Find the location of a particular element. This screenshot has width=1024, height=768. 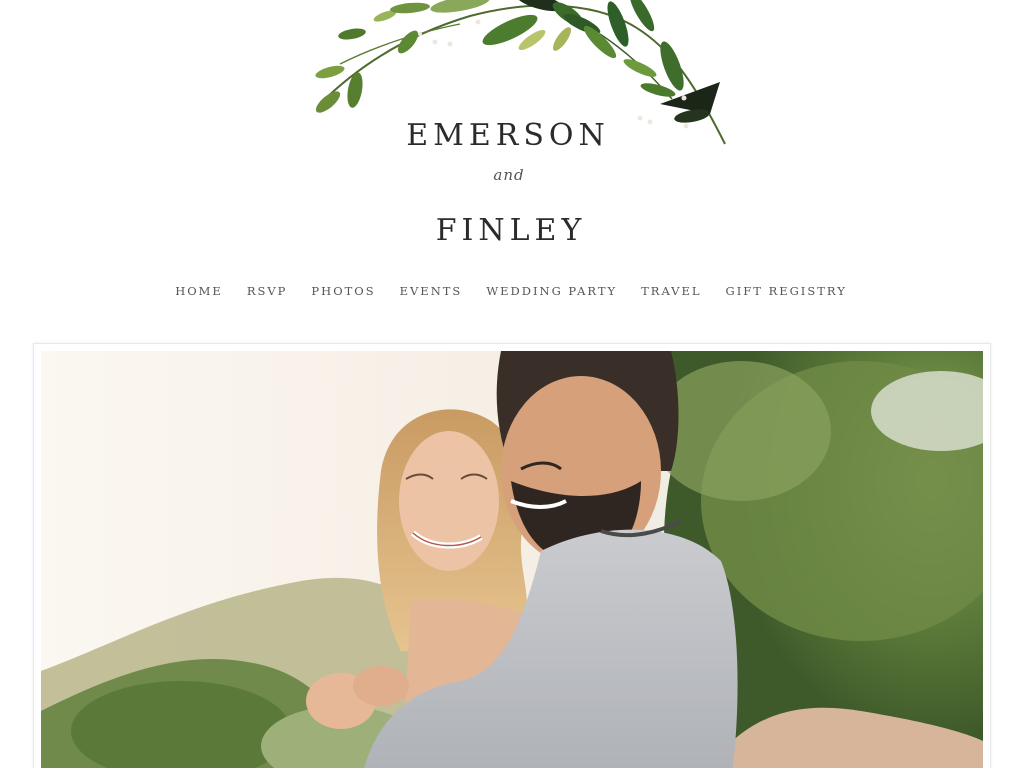

nav-item-rsvp: RSVP is located at coordinates (267, 291).